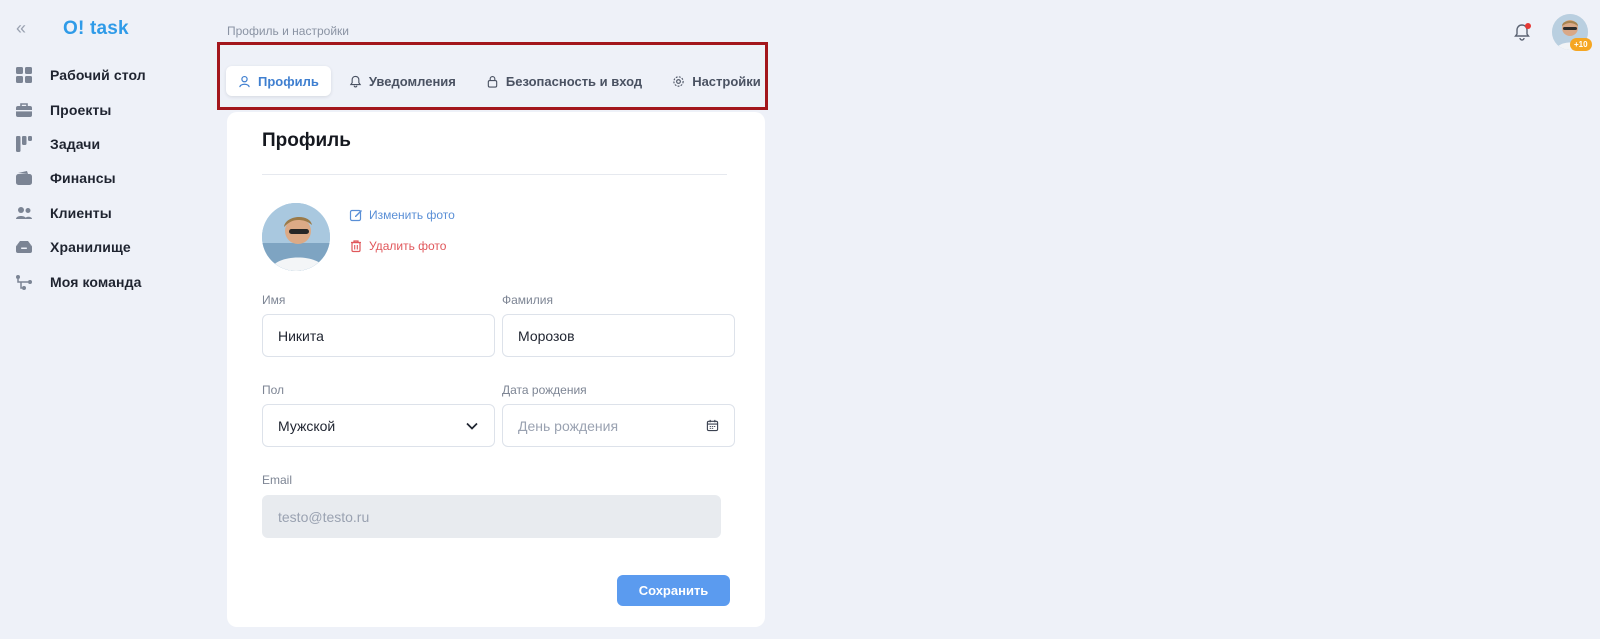  I want to click on first-name-label: Имя, so click(274, 300).